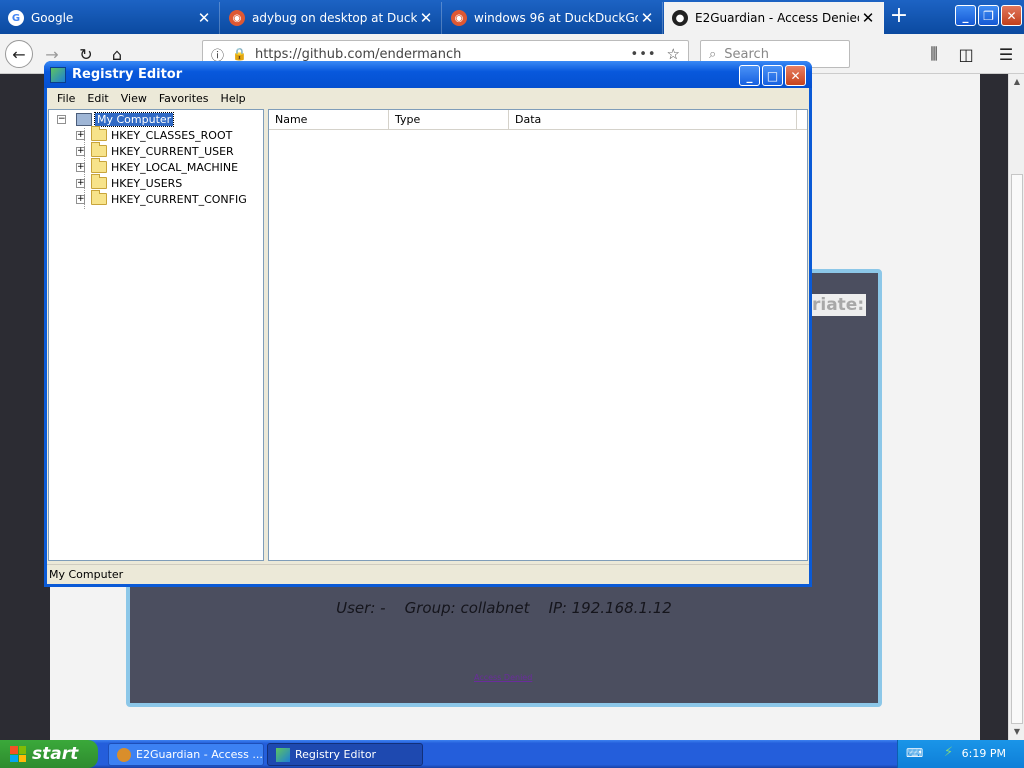 This screenshot has height=768, width=1024. Describe the element at coordinates (713, 54) in the screenshot. I see `search-icon: ⌕` at that location.